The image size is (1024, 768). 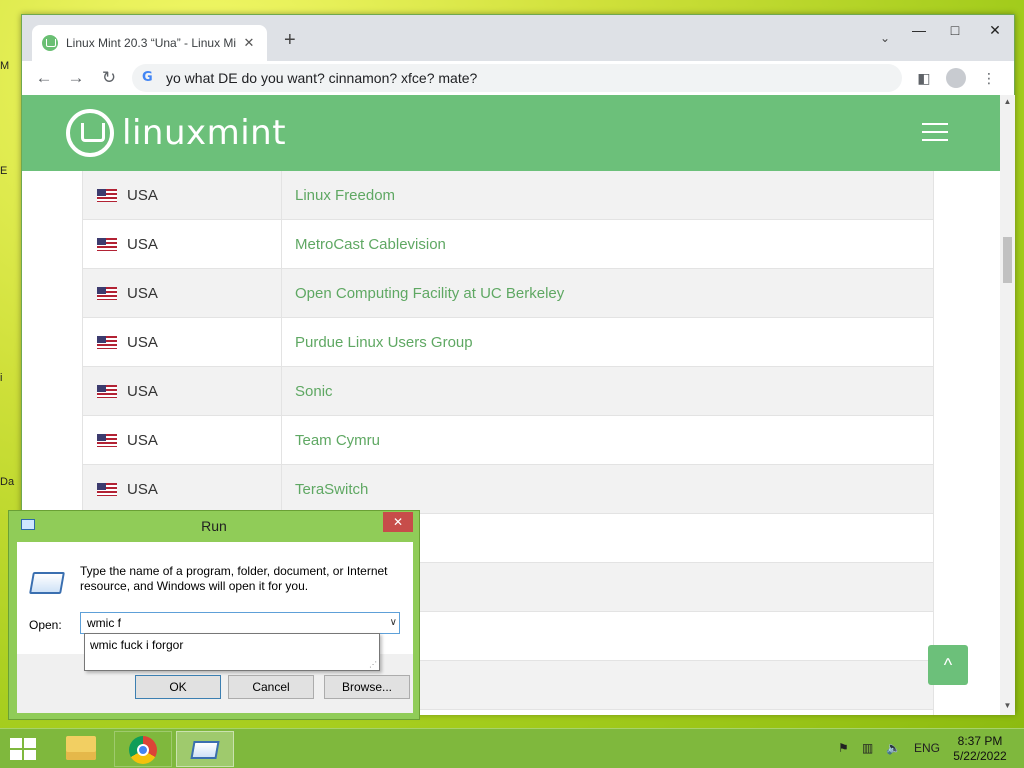 I want to click on desktop-icon-label: E, so click(x=4, y=171).